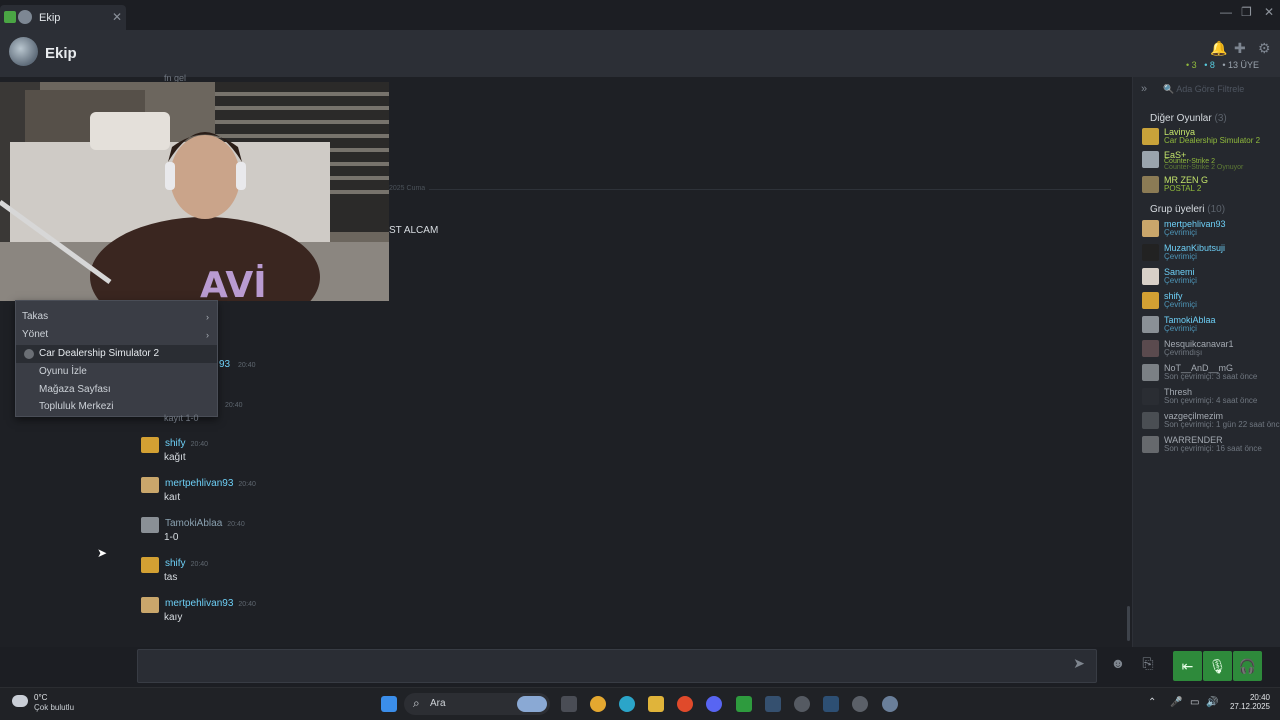  I want to click on tray-chevron-icon: ⌃, so click(1152, 702).